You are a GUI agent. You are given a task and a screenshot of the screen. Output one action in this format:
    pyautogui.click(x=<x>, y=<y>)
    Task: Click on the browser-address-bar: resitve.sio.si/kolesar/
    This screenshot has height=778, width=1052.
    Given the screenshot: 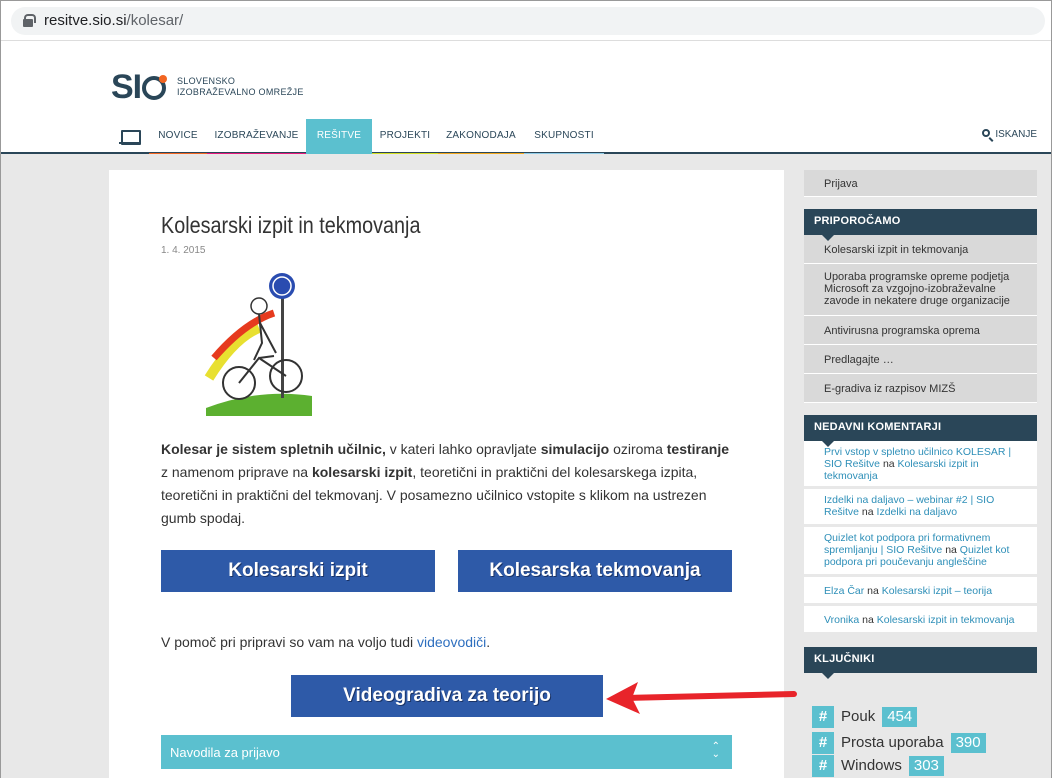 What is the action you would take?
    pyautogui.click(x=526, y=21)
    